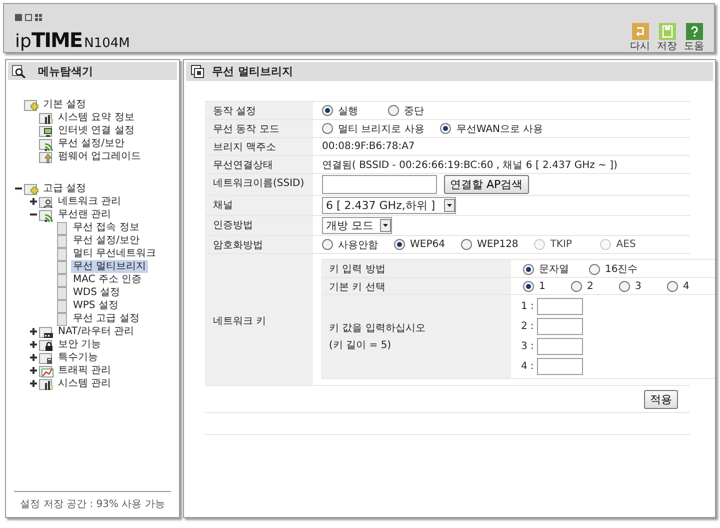 This screenshot has width=720, height=528. What do you see at coordinates (470, 165) in the screenshot?
I see `field-value: 연결됨( BSSID - 00:26:66:19:BC:60 , 채널 6 [ 2.437 GHz ~ ])` at bounding box center [470, 165].